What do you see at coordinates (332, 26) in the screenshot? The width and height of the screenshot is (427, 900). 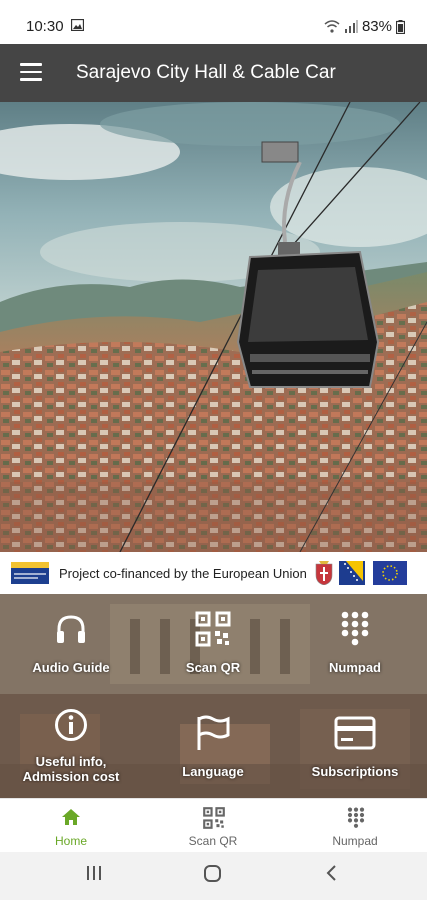 I see `wifi-icon` at bounding box center [332, 26].